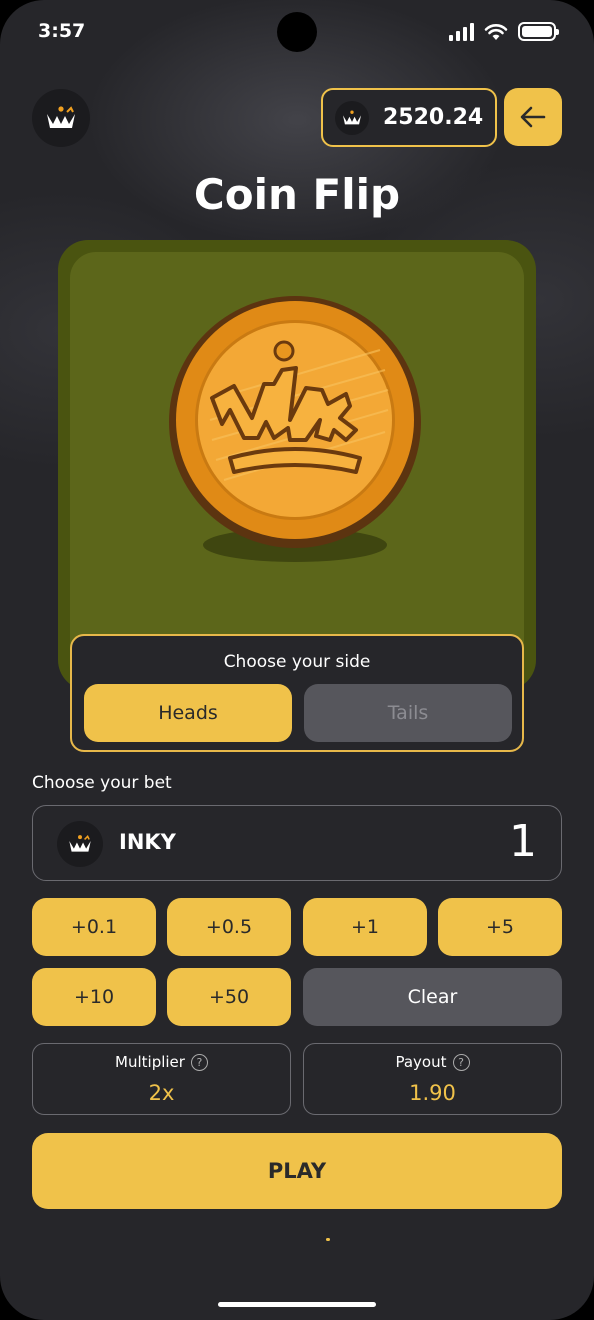 Image resolution: width=594 pixels, height=1320 pixels. What do you see at coordinates (297, 1171) in the screenshot?
I see `play-button: PLAY` at bounding box center [297, 1171].